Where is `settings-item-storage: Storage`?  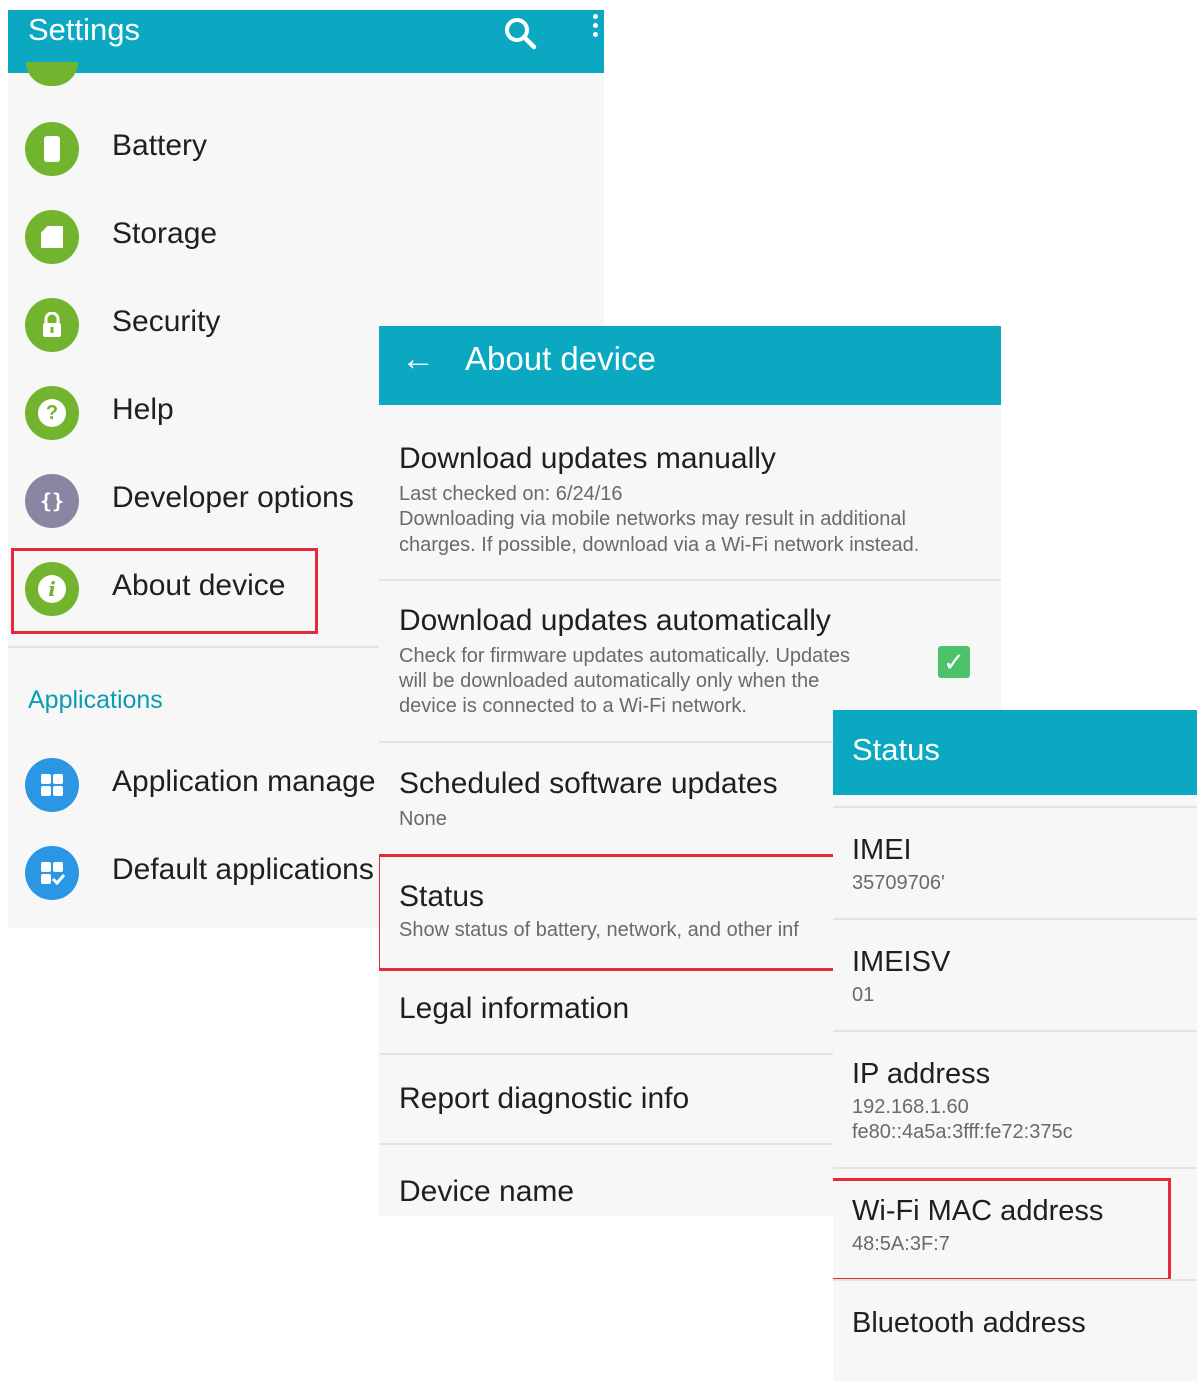
settings-item-storage: Storage is located at coordinates (306, 237).